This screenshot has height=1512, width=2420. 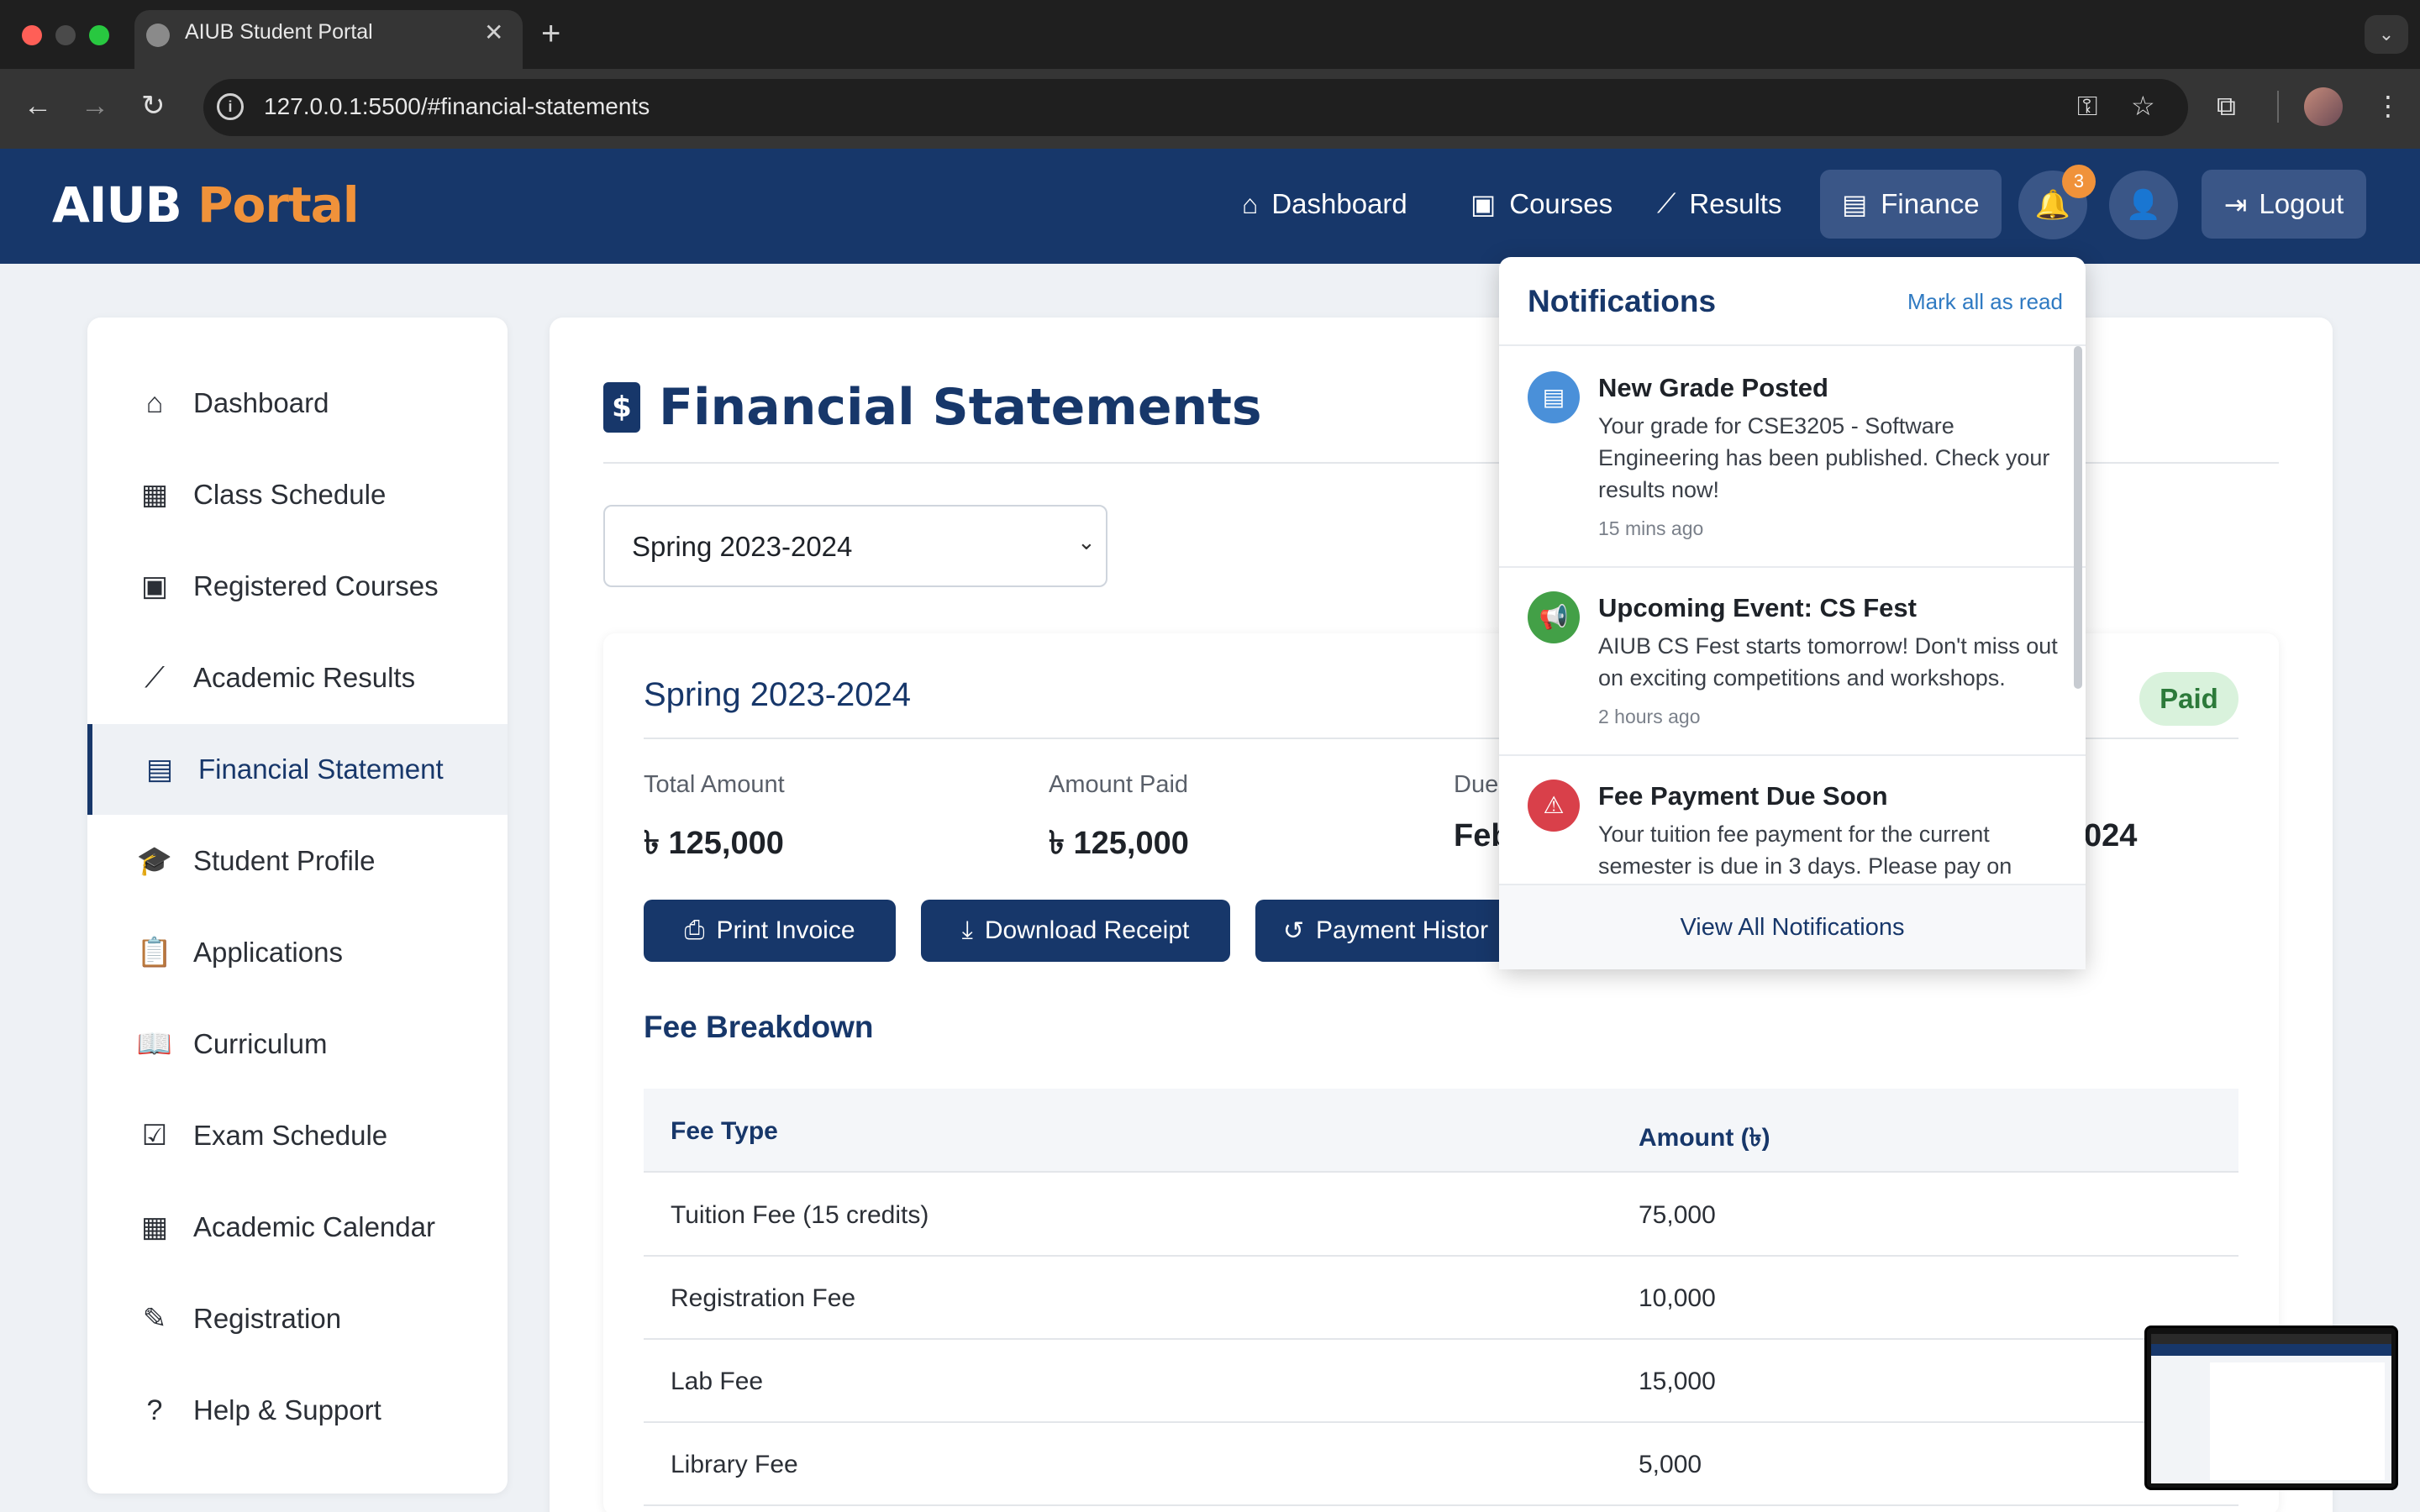 I want to click on clipboard-icon: 📋, so click(x=154, y=953).